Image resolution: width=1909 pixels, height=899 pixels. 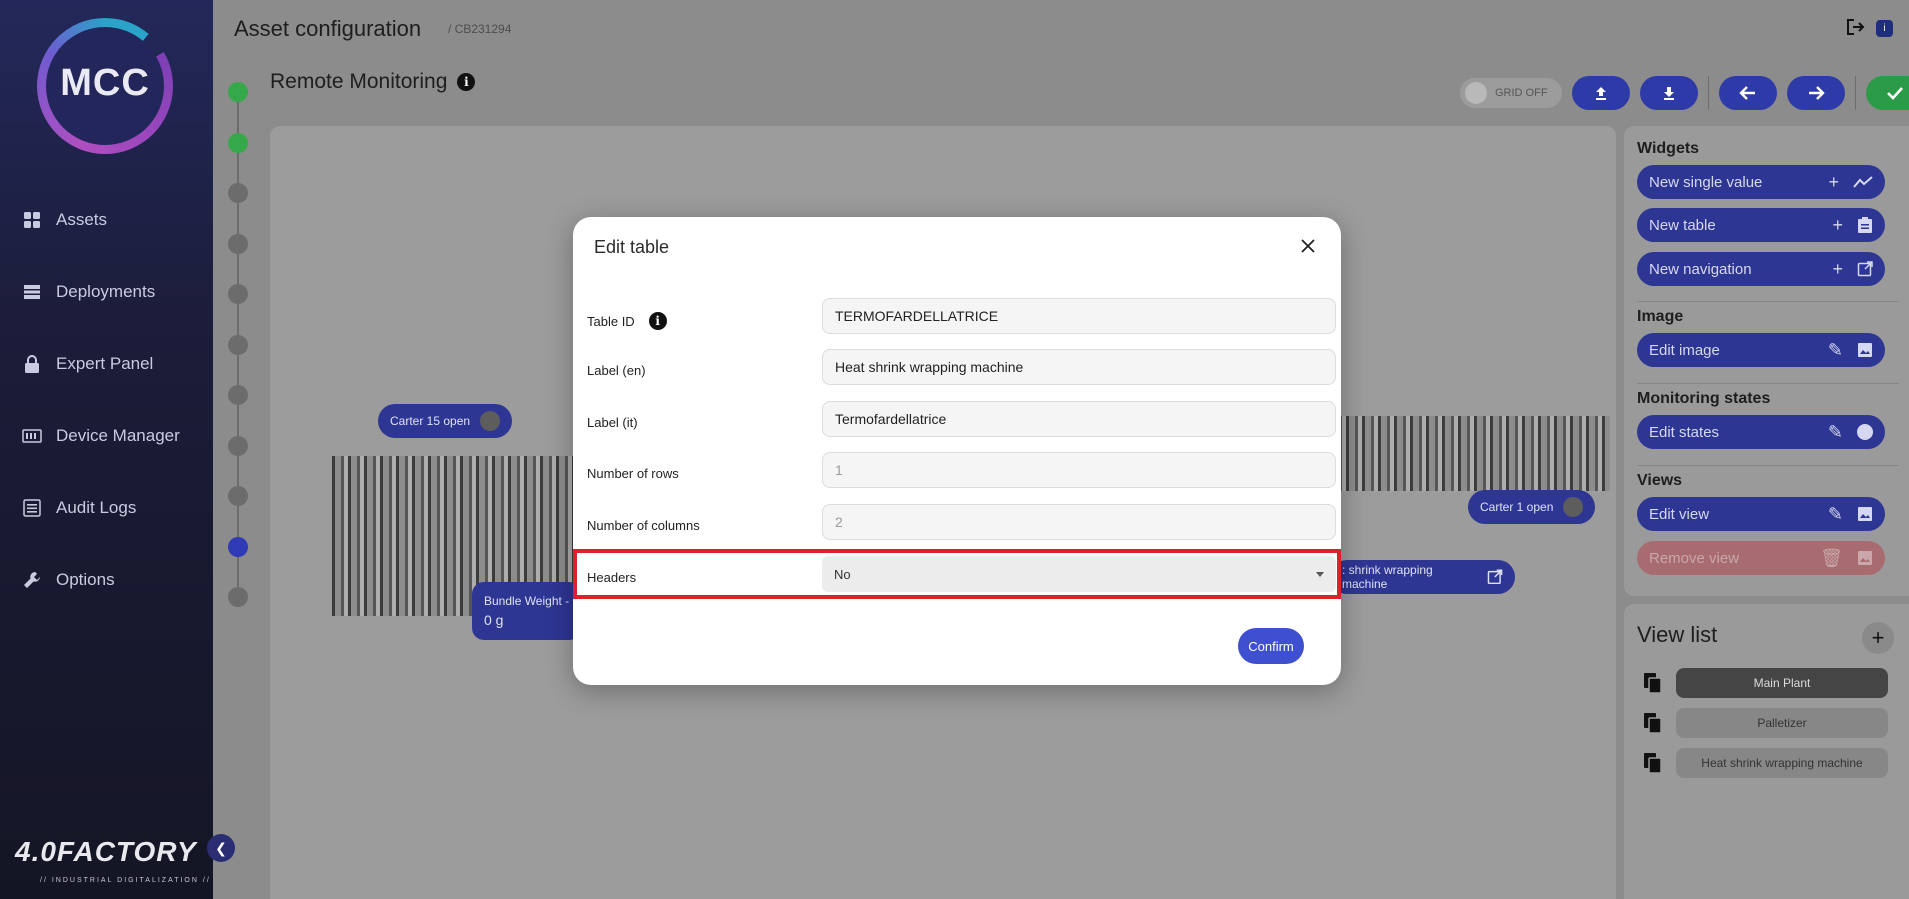 I want to click on trash-icon: 🗑, so click(x=1831, y=557).